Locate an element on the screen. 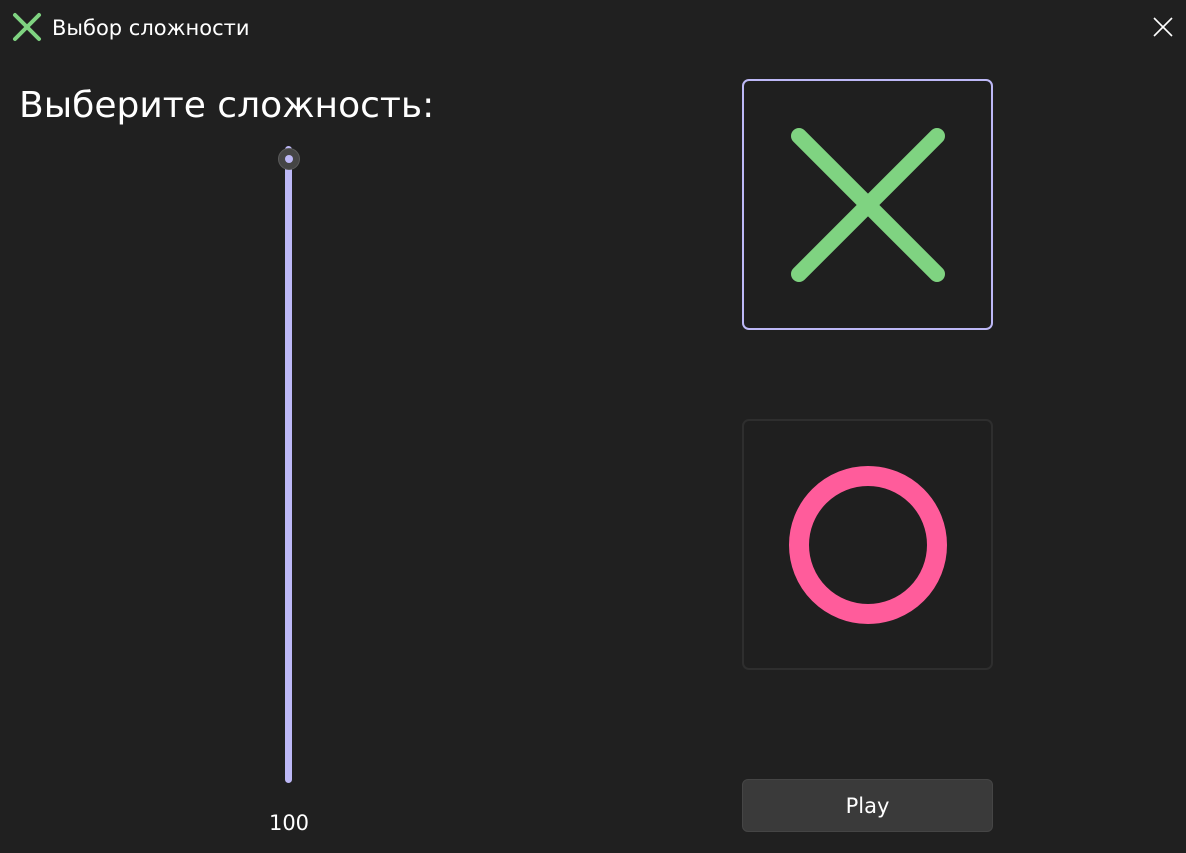 This screenshot has height=853, width=1186. page-title: Выберите сложность: is located at coordinates (227, 105).